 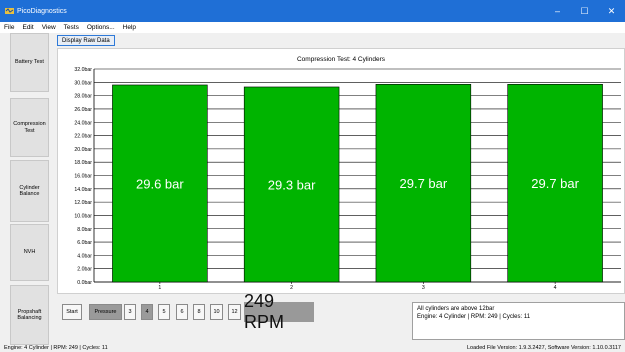 I want to click on x-tick-label: 1, so click(x=159, y=288).